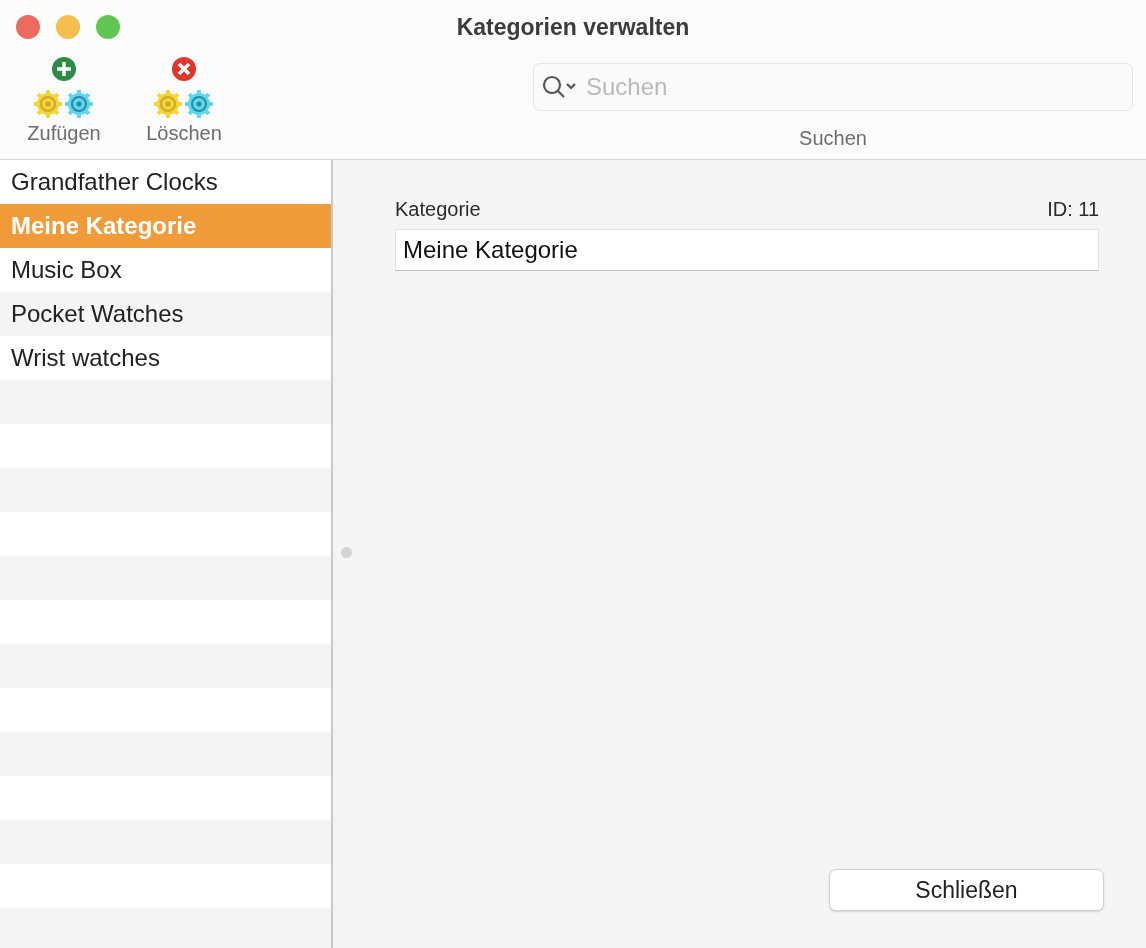 This screenshot has width=1146, height=948. Describe the element at coordinates (747, 250) in the screenshot. I see `category-name-field: Meine Kategorie` at that location.